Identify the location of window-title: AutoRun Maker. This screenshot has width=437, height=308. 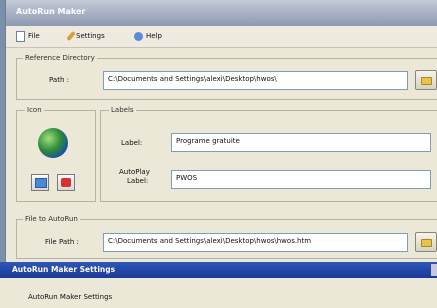
(51, 11).